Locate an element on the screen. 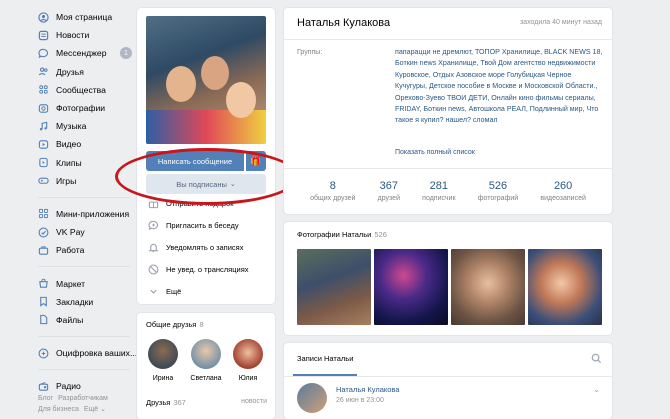 Image resolution: width=670 pixels, height=419 pixels. nav-item-files: Файлы is located at coordinates (88, 320).